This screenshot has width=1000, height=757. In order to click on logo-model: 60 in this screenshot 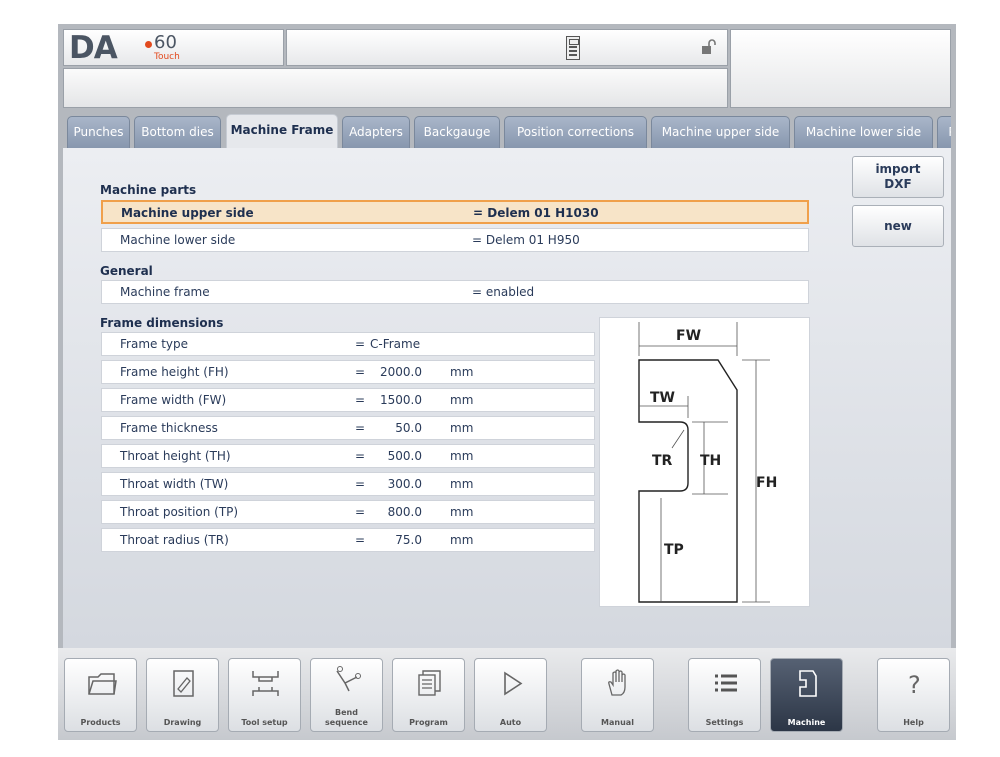, I will do `click(165, 42)`.